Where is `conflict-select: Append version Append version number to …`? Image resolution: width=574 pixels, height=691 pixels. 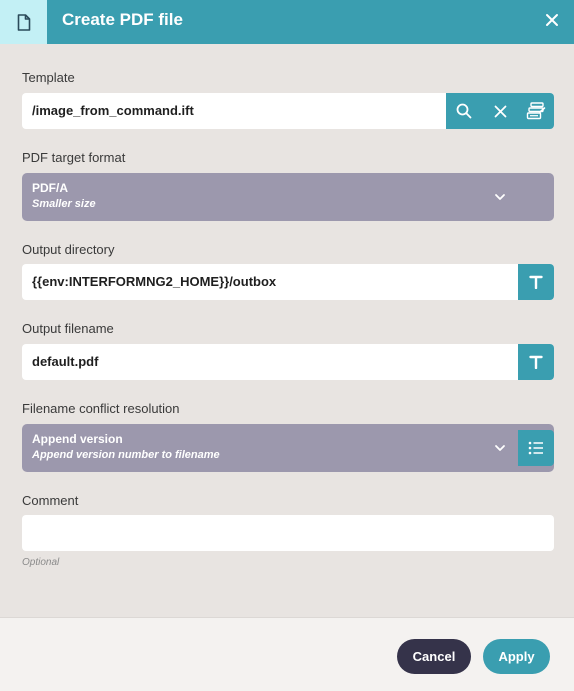 conflict-select: Append version Append version number to … is located at coordinates (288, 448).